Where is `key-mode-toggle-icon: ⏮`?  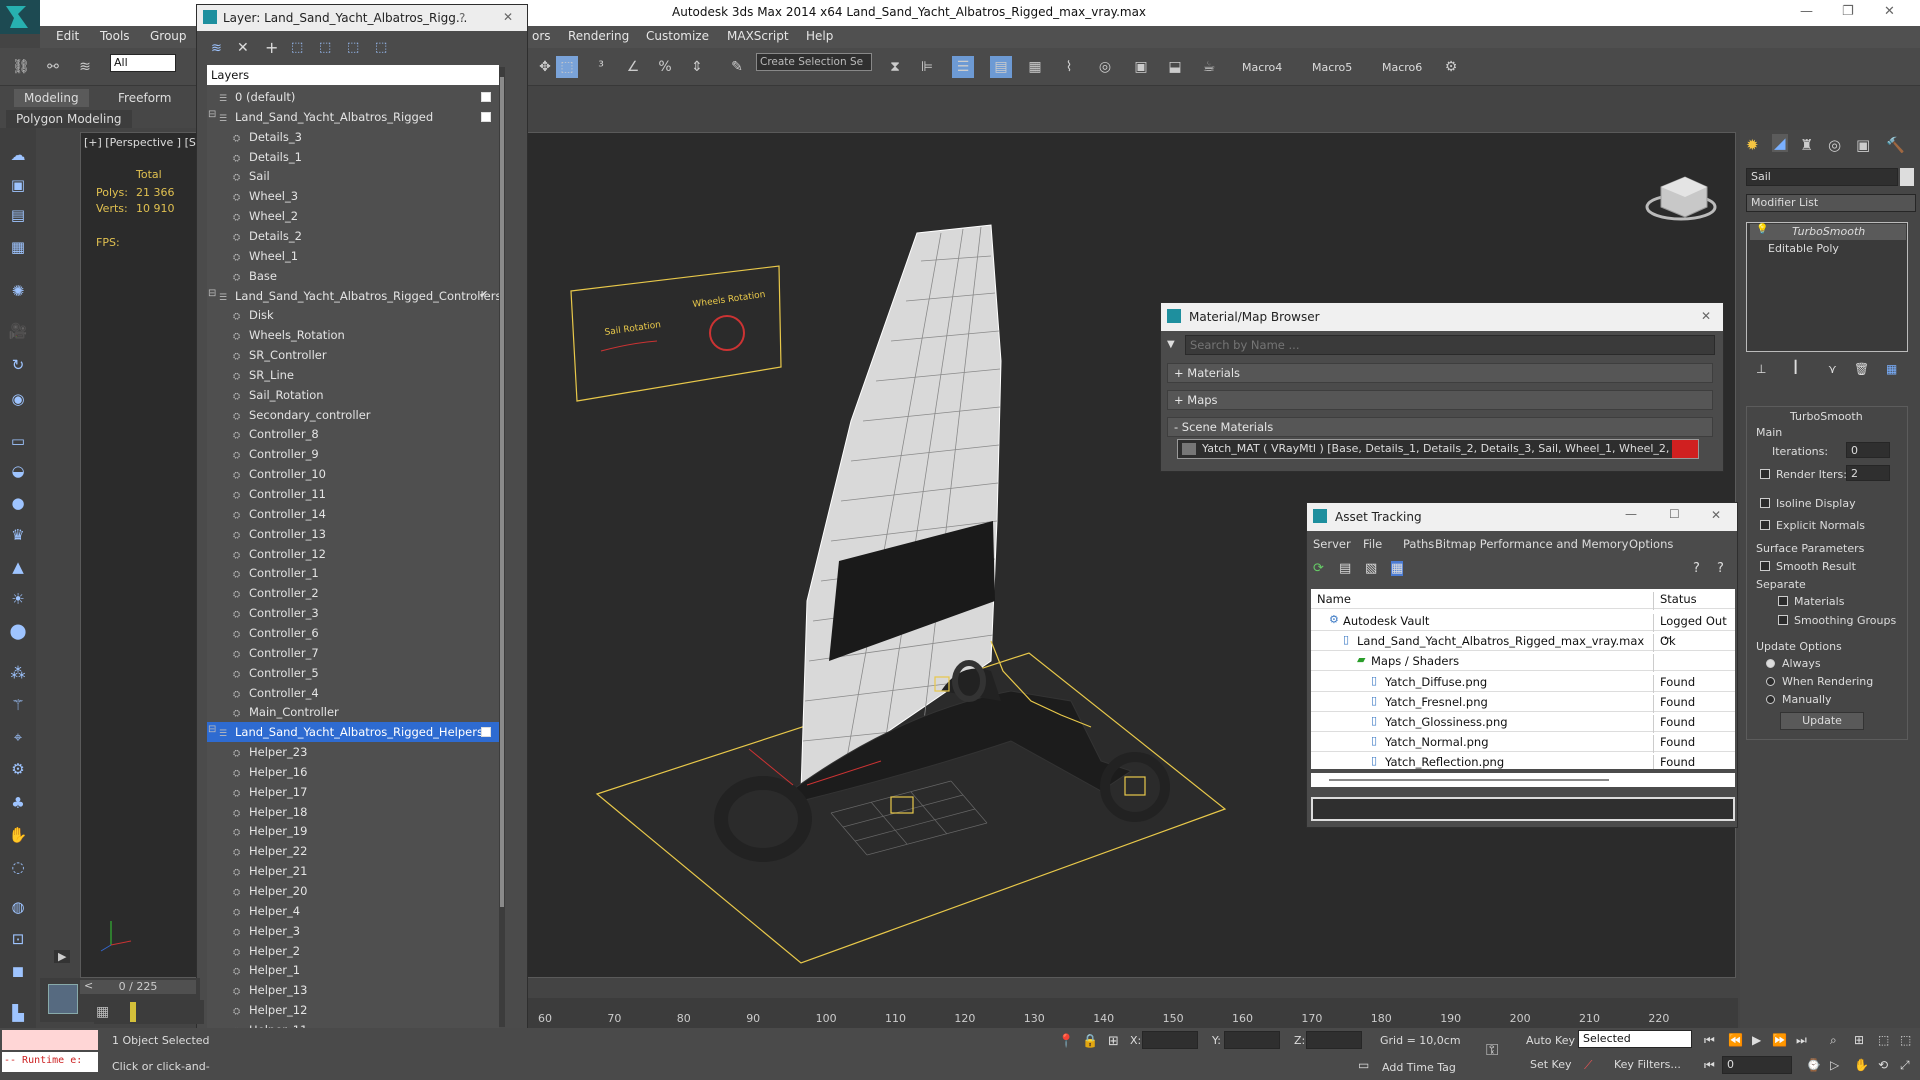 key-mode-toggle-icon: ⏮ is located at coordinates (1709, 1065).